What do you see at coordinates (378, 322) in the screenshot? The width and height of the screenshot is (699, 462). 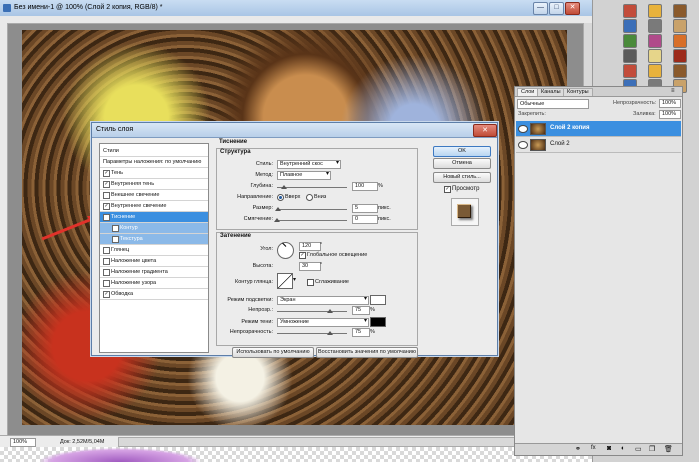 I see `shadow-color-swatch` at bounding box center [378, 322].